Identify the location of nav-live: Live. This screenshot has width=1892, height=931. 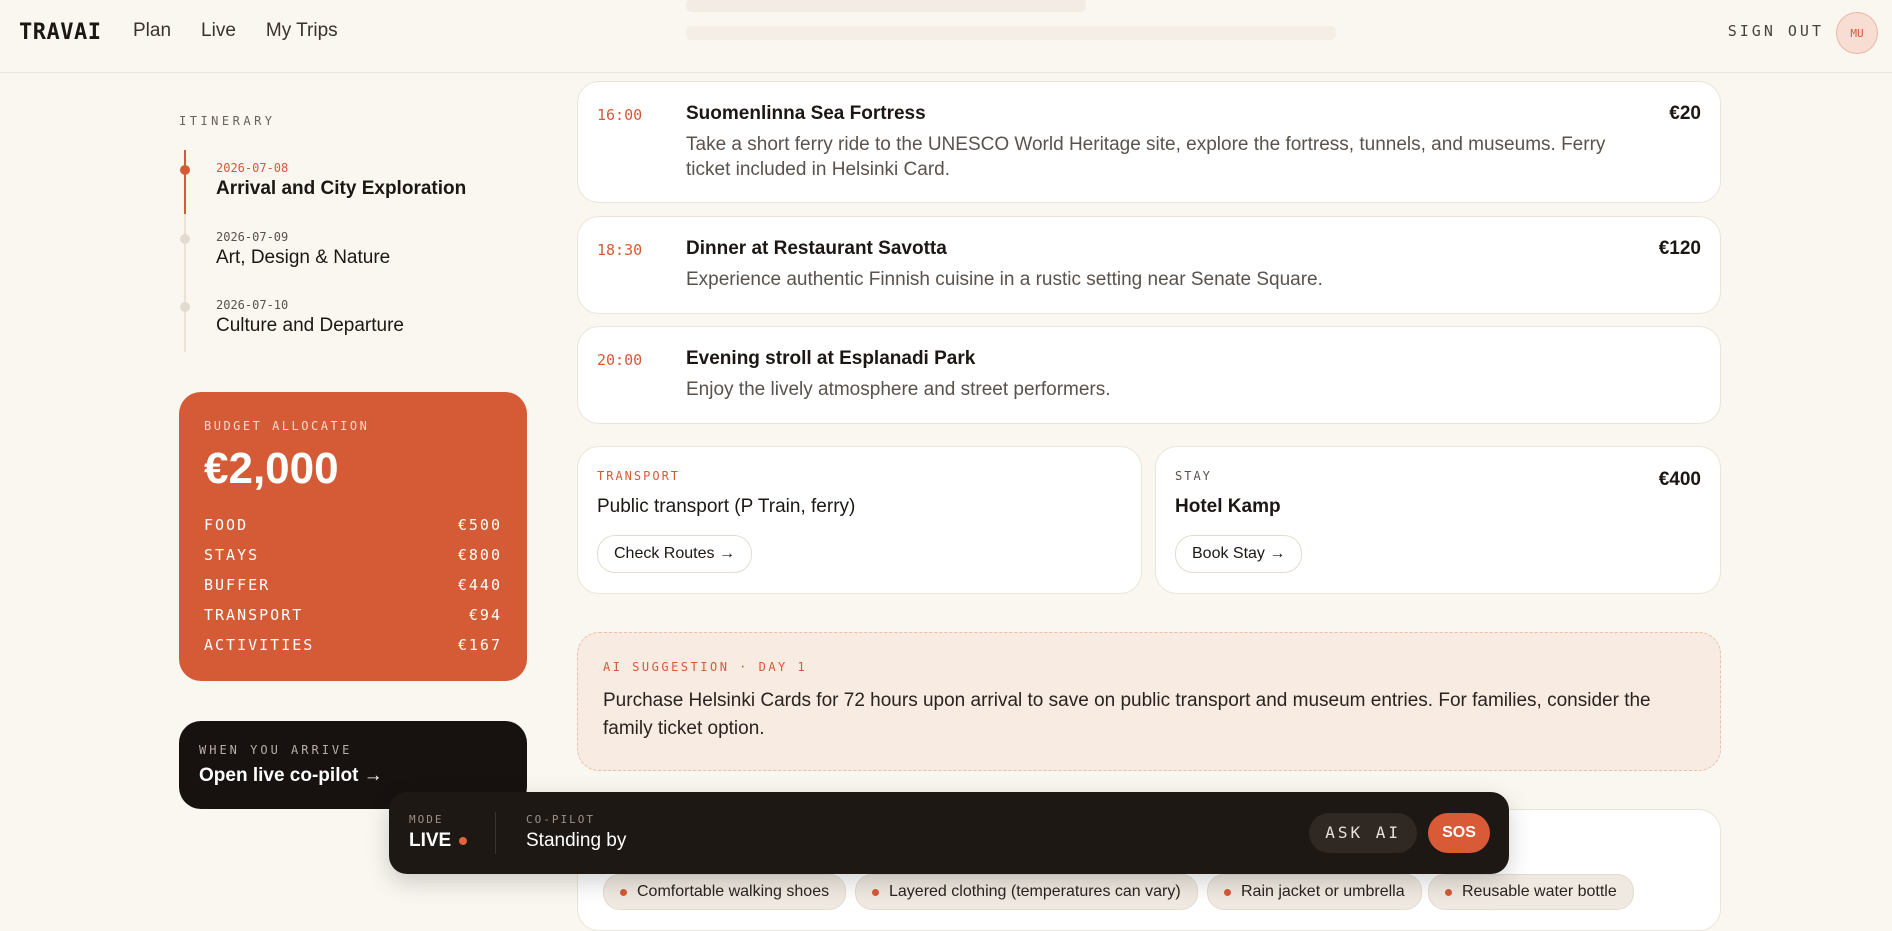
(218, 31).